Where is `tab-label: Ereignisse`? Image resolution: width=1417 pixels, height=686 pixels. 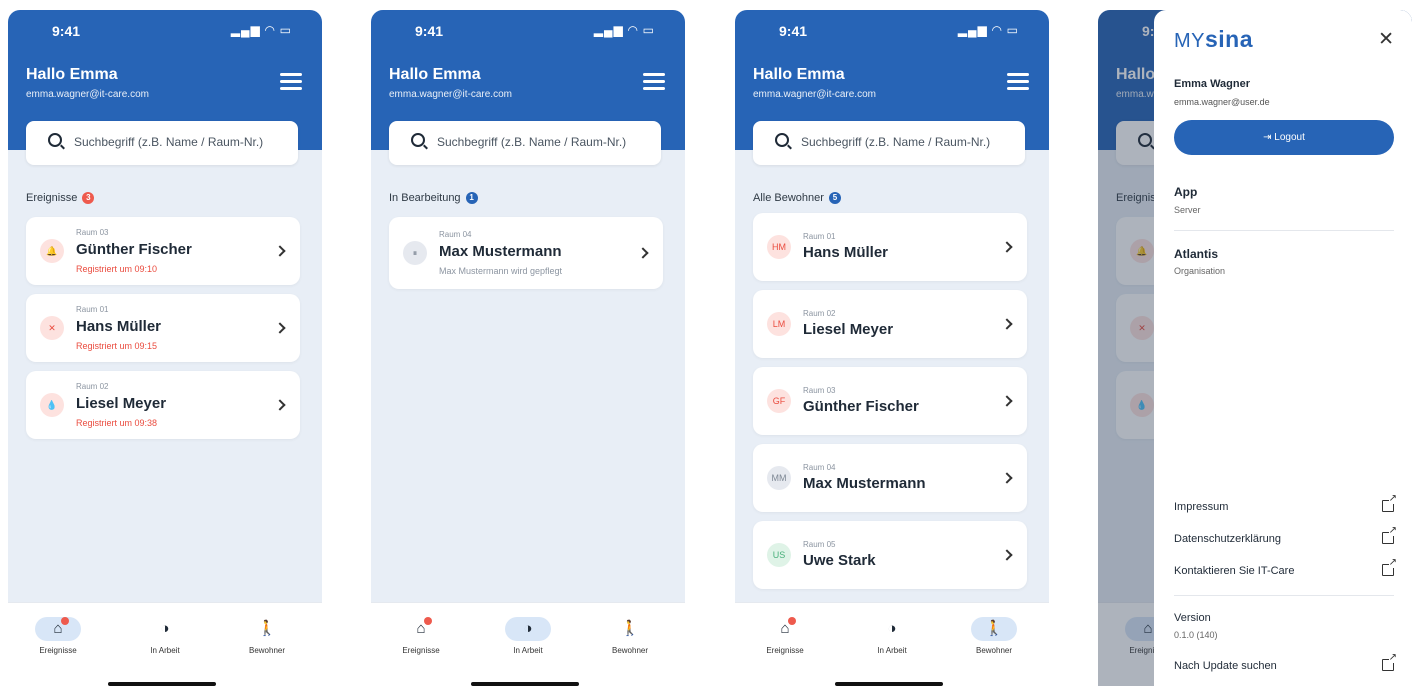 tab-label: Ereignisse is located at coordinates (58, 650).